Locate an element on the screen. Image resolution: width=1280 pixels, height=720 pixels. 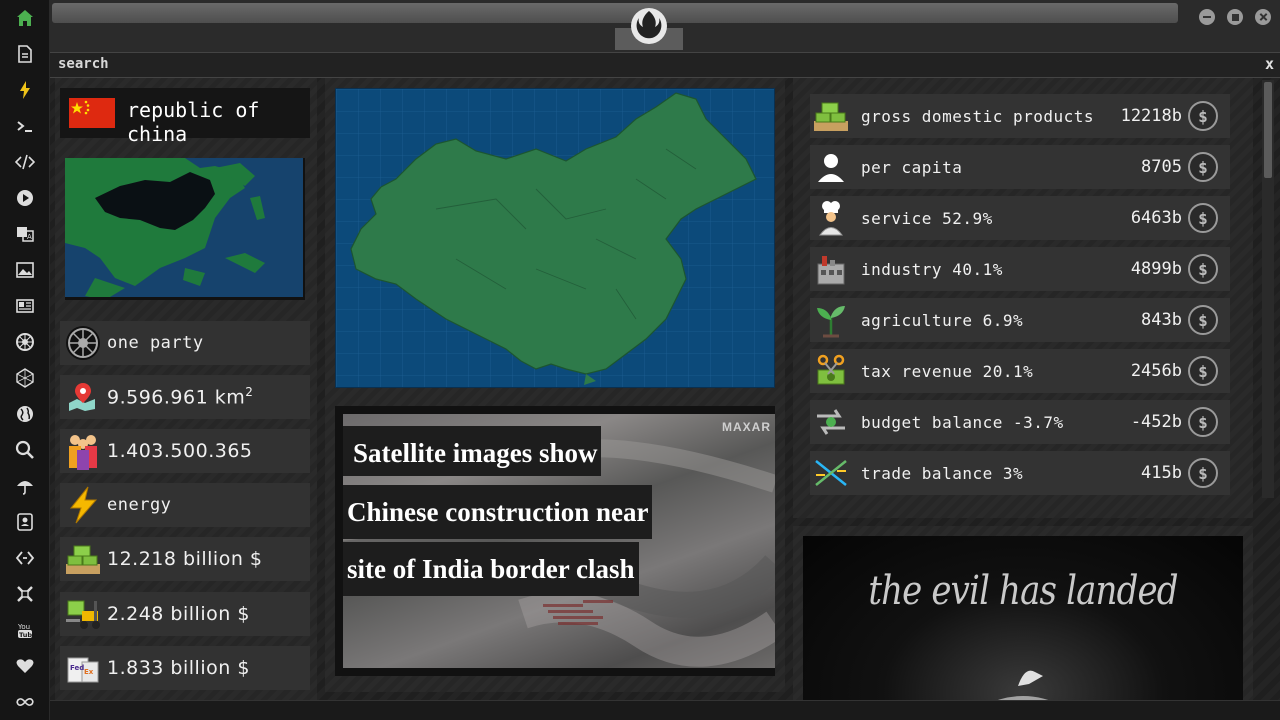
economy-value: -452b is located at coordinates (1156, 422).